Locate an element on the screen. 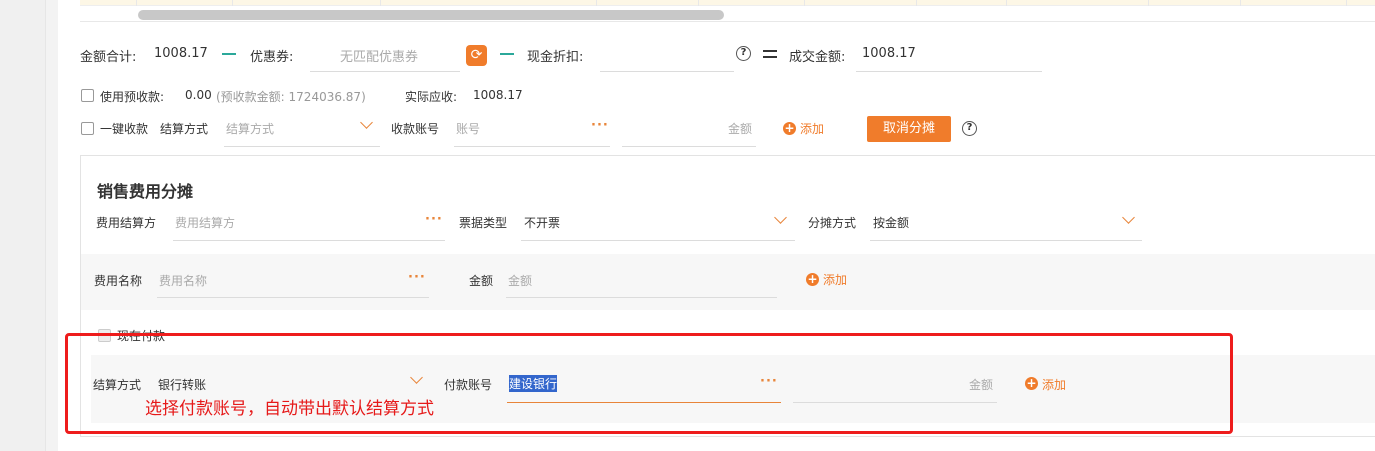 This screenshot has width=1375, height=451. actual-receivable-value: 1008.17 is located at coordinates (498, 95).